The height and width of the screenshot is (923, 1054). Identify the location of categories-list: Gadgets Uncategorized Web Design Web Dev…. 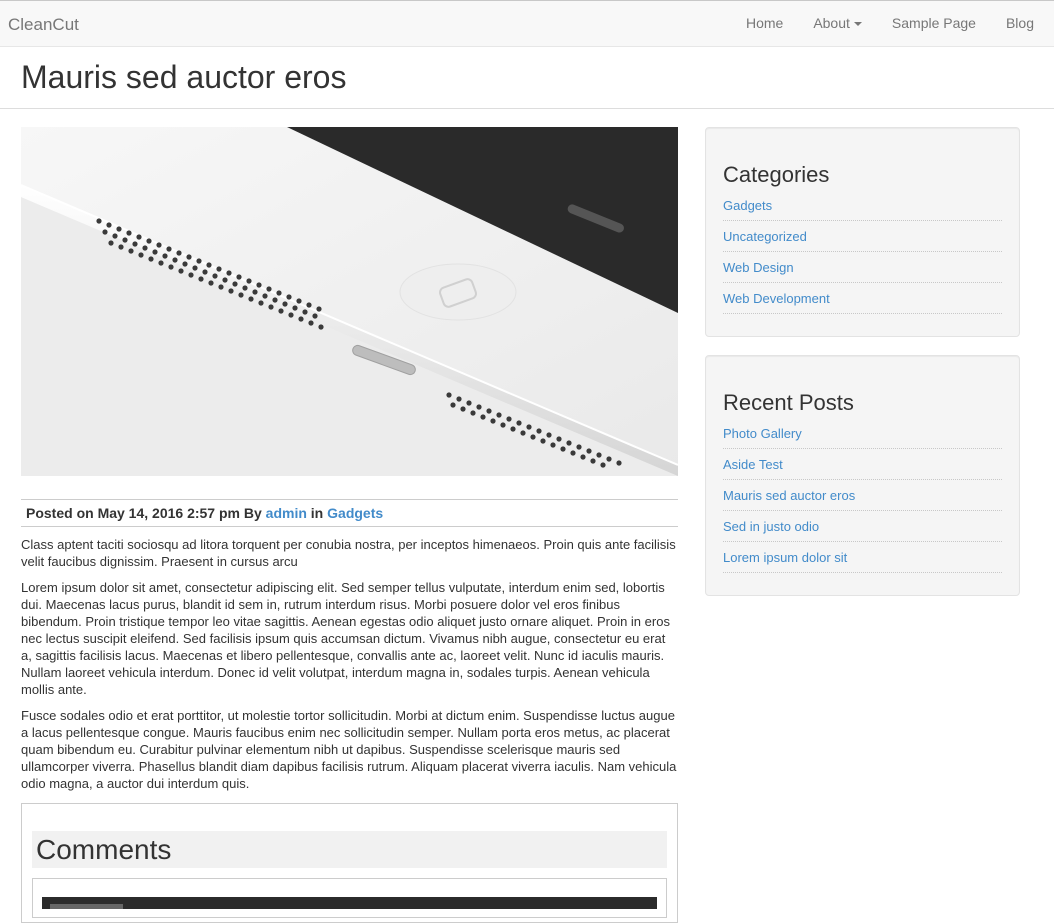
(862, 252).